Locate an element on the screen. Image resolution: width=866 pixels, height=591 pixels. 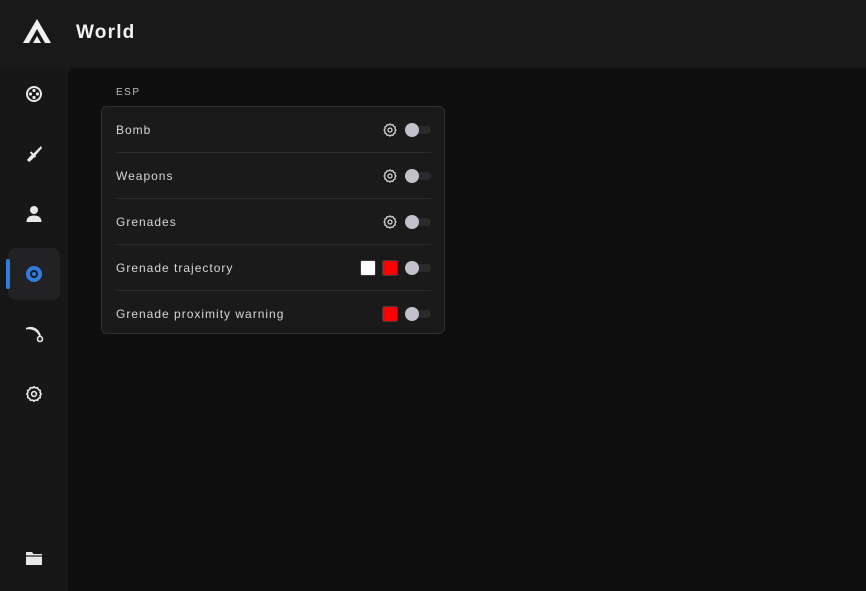
toggle-grenade-proximity-warning is located at coordinates (418, 314).